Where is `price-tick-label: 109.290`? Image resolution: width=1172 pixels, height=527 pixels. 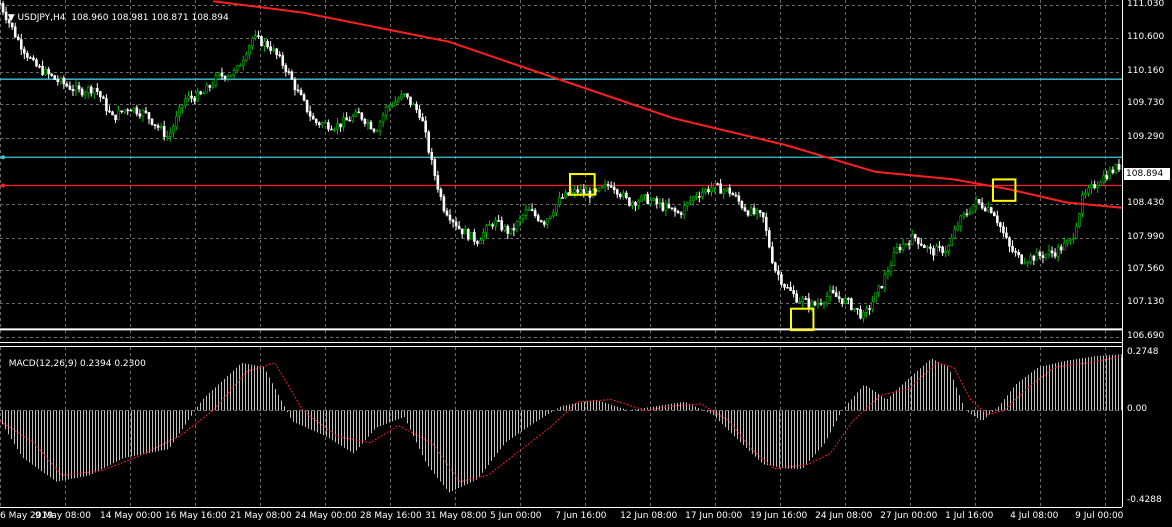 price-tick-label: 109.290 is located at coordinates (1146, 137).